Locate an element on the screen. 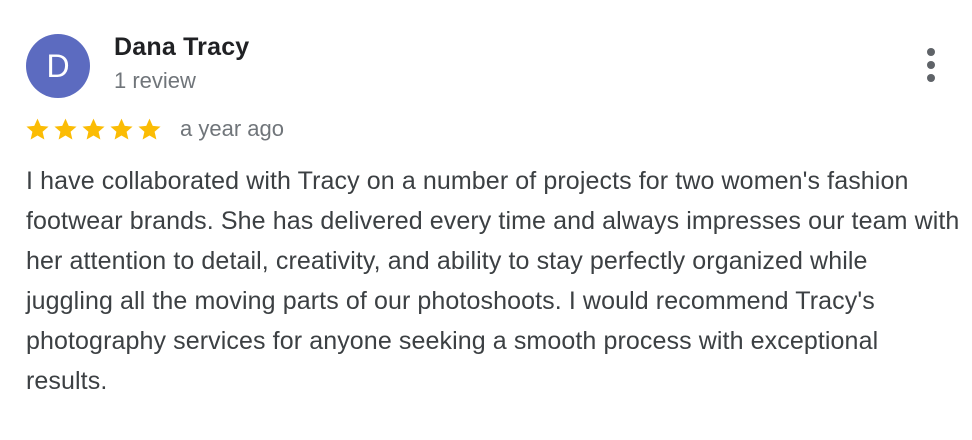 The image size is (972, 440). star-rating is located at coordinates (93, 129).